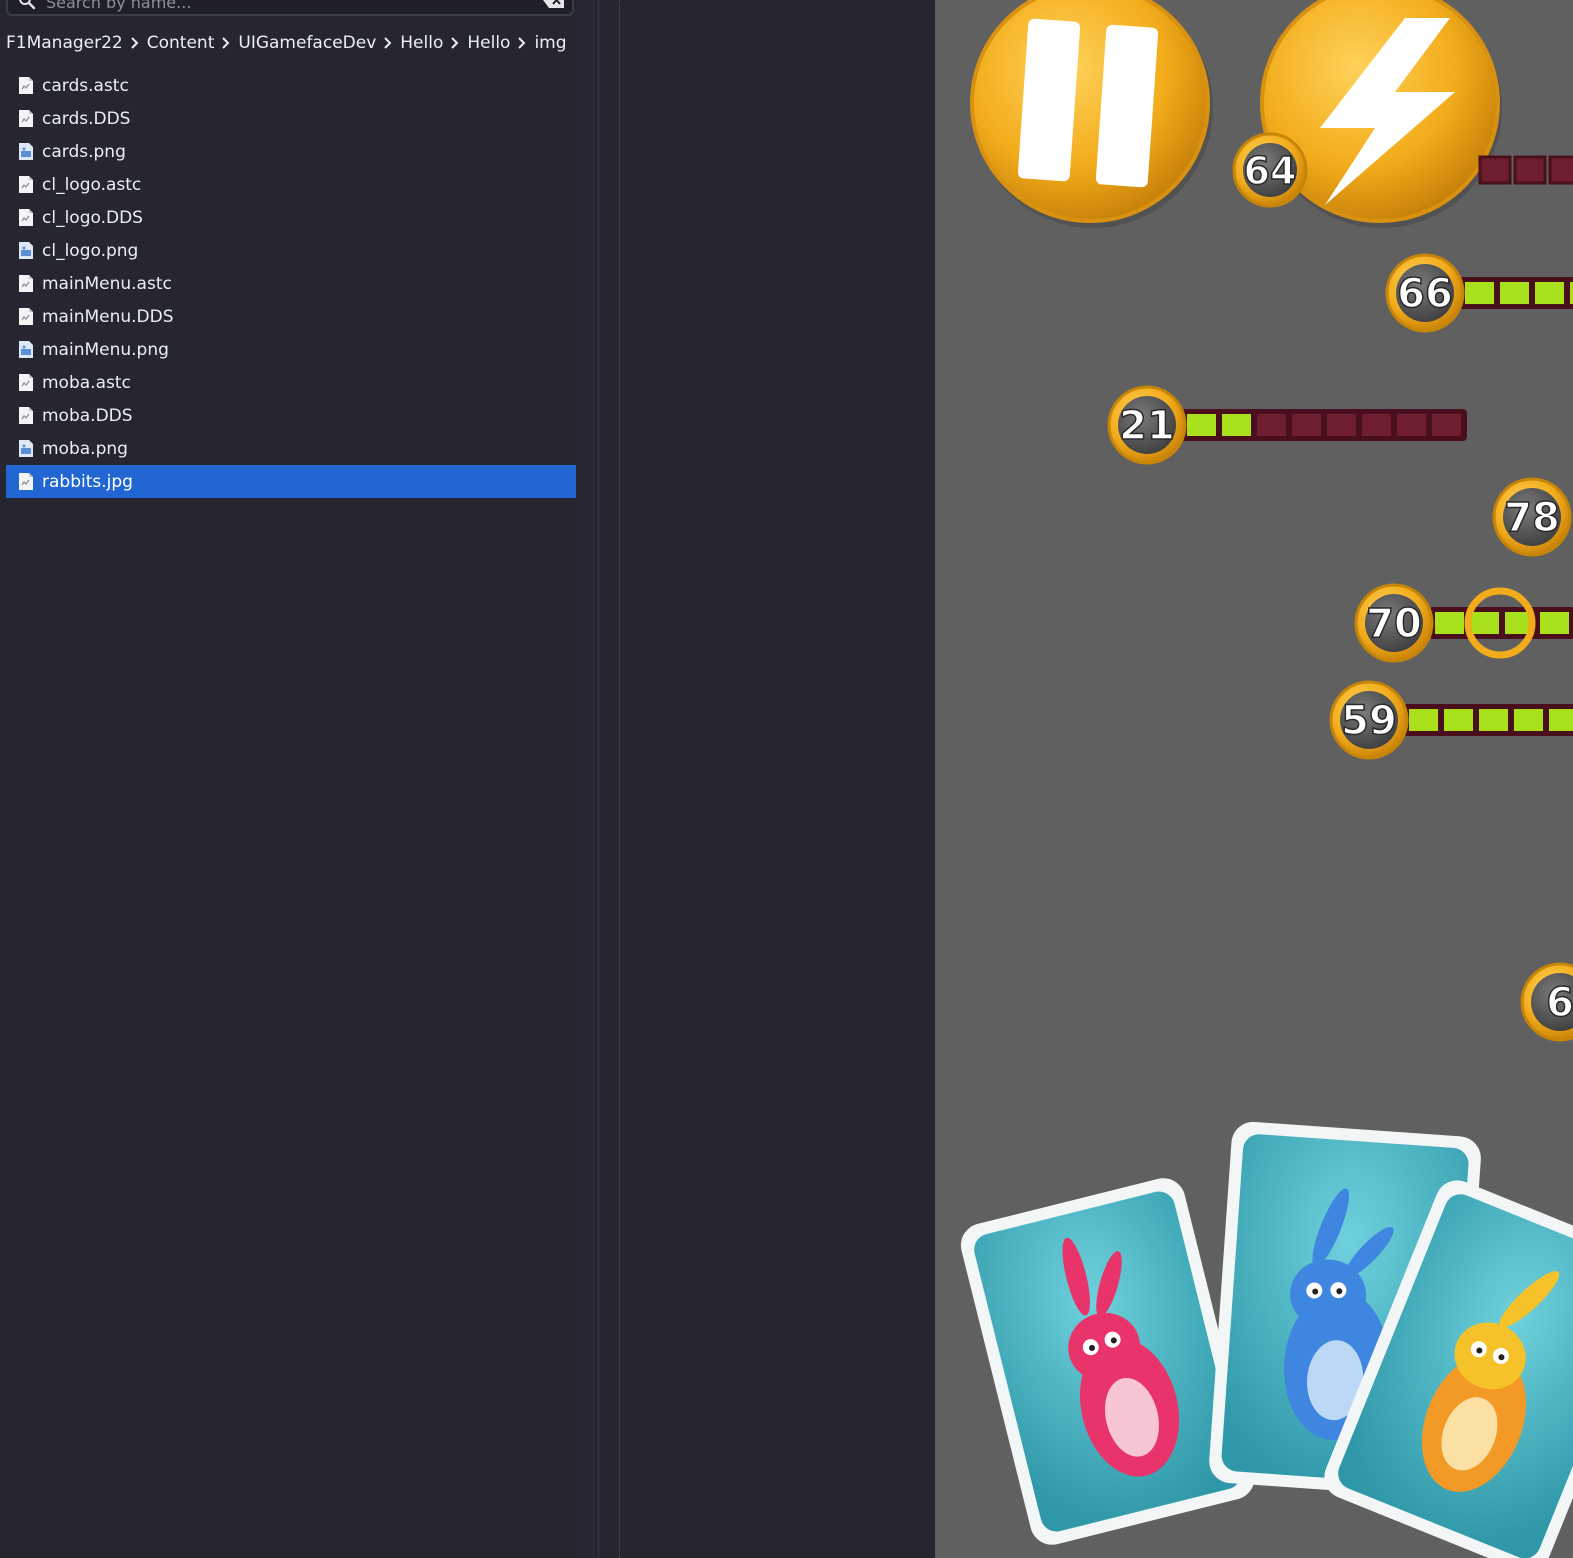  I want to click on file-name: moba.astc, so click(86, 382).